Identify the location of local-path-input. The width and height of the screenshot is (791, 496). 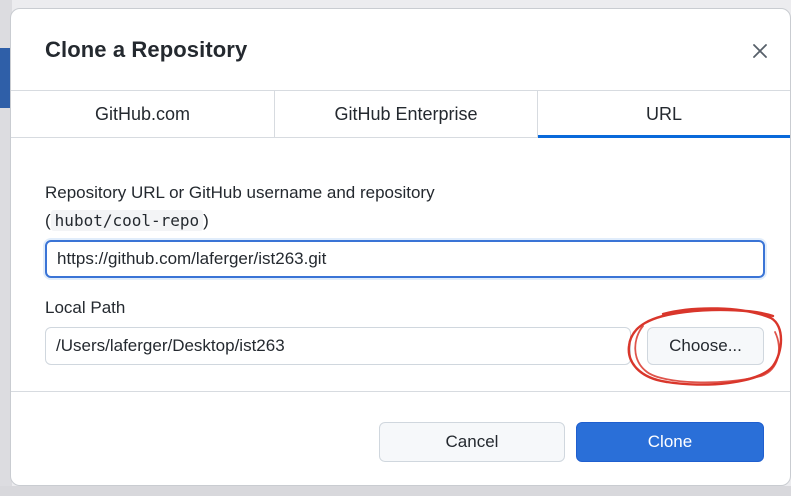
(338, 346).